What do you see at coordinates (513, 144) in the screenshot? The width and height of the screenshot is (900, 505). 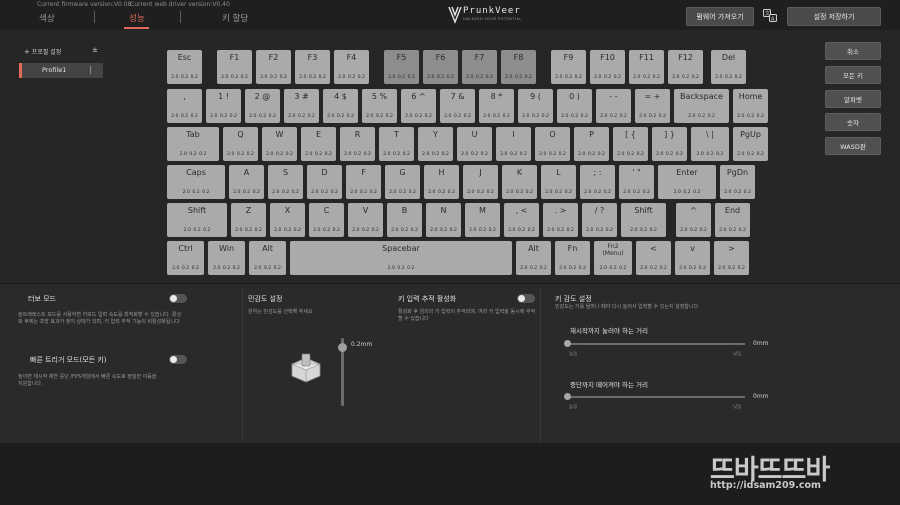 I see `key-2-8: I 2.0 0.2 0.2` at bounding box center [513, 144].